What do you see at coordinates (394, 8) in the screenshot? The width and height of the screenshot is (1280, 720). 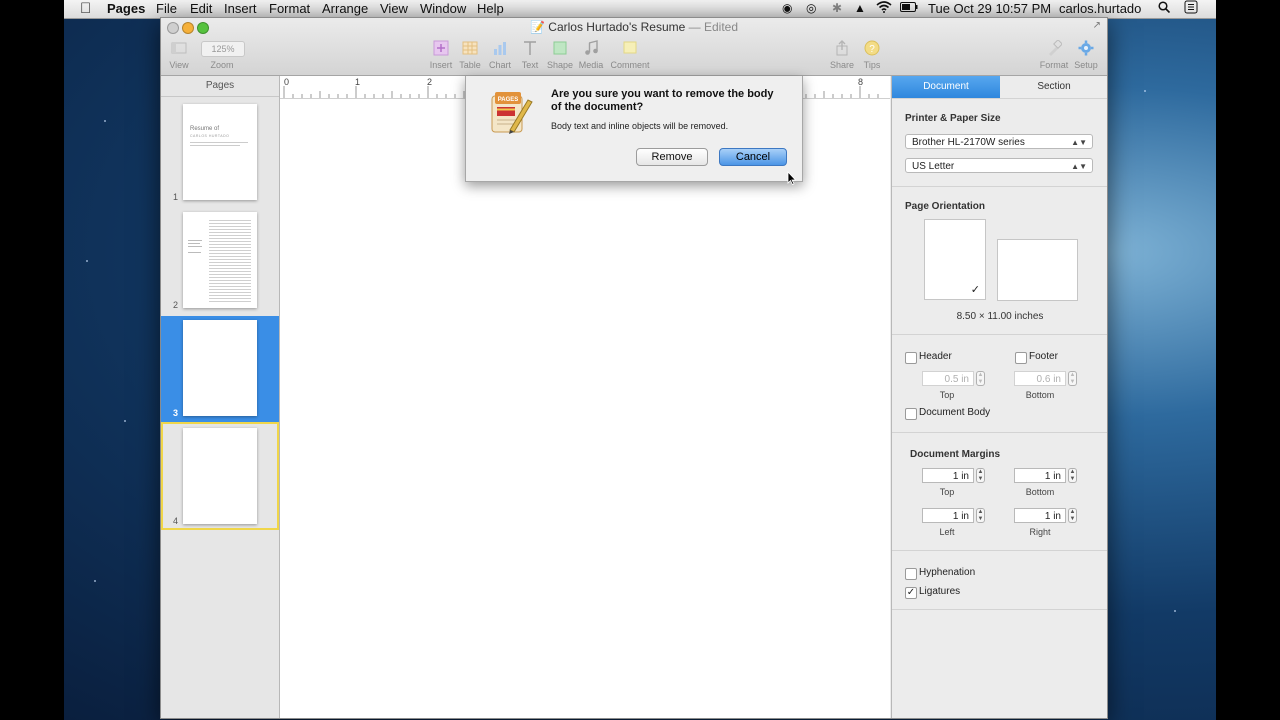 I see `menu-view: View` at bounding box center [394, 8].